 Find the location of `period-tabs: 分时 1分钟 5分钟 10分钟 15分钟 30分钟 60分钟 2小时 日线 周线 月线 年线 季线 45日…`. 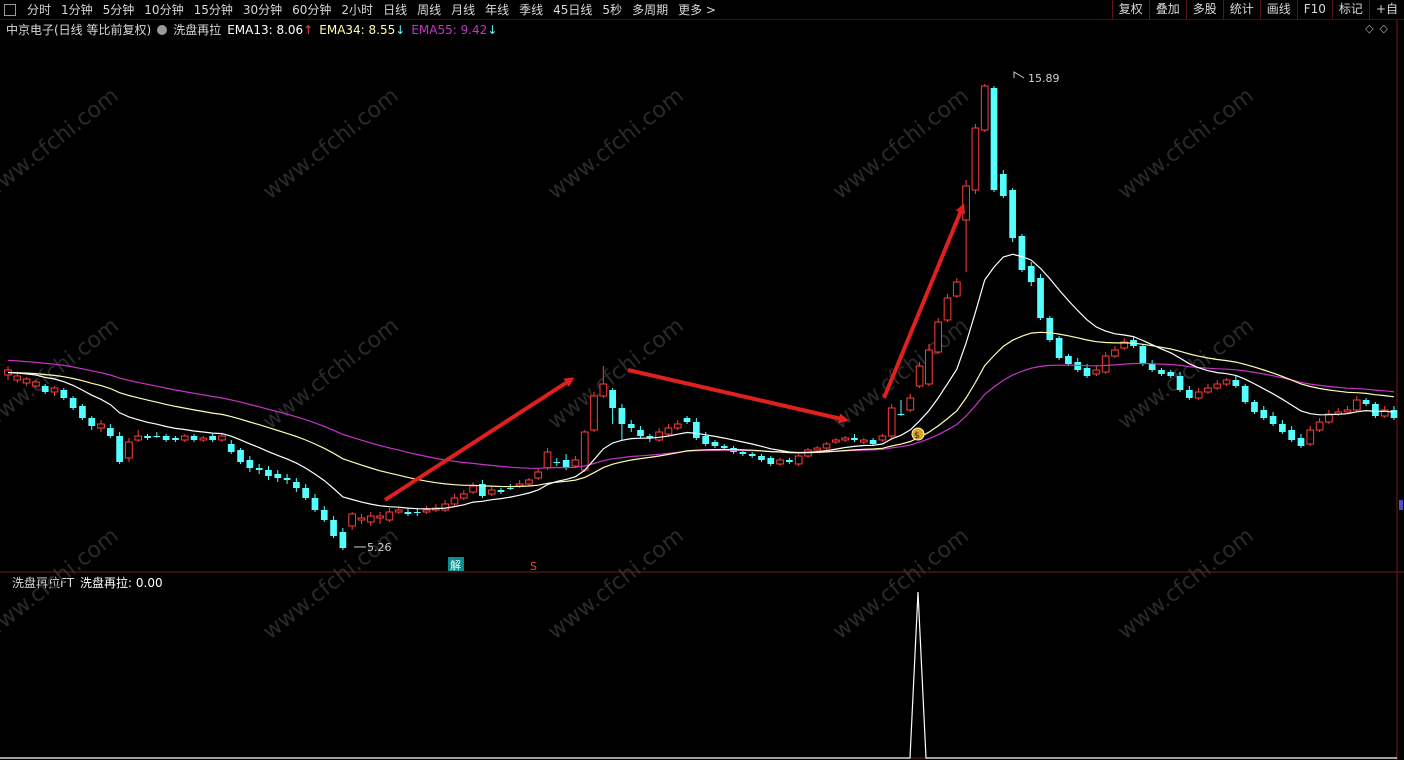

period-tabs: 分时 1分钟 5分钟 10分钟 15分钟 30分钟 60分钟 2小时 日线 周线 月线 年线 季线 45日… is located at coordinates (360, 9).